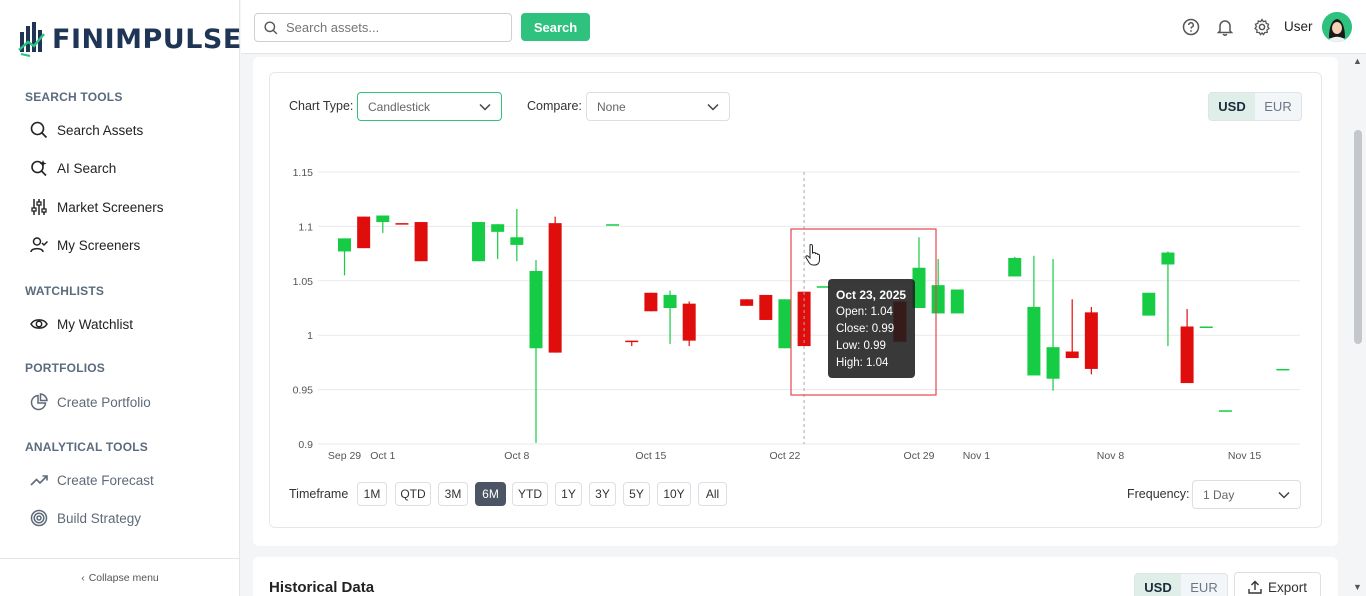 This screenshot has width=1366, height=596. What do you see at coordinates (39, 245) in the screenshot?
I see `user-check-icon` at bounding box center [39, 245].